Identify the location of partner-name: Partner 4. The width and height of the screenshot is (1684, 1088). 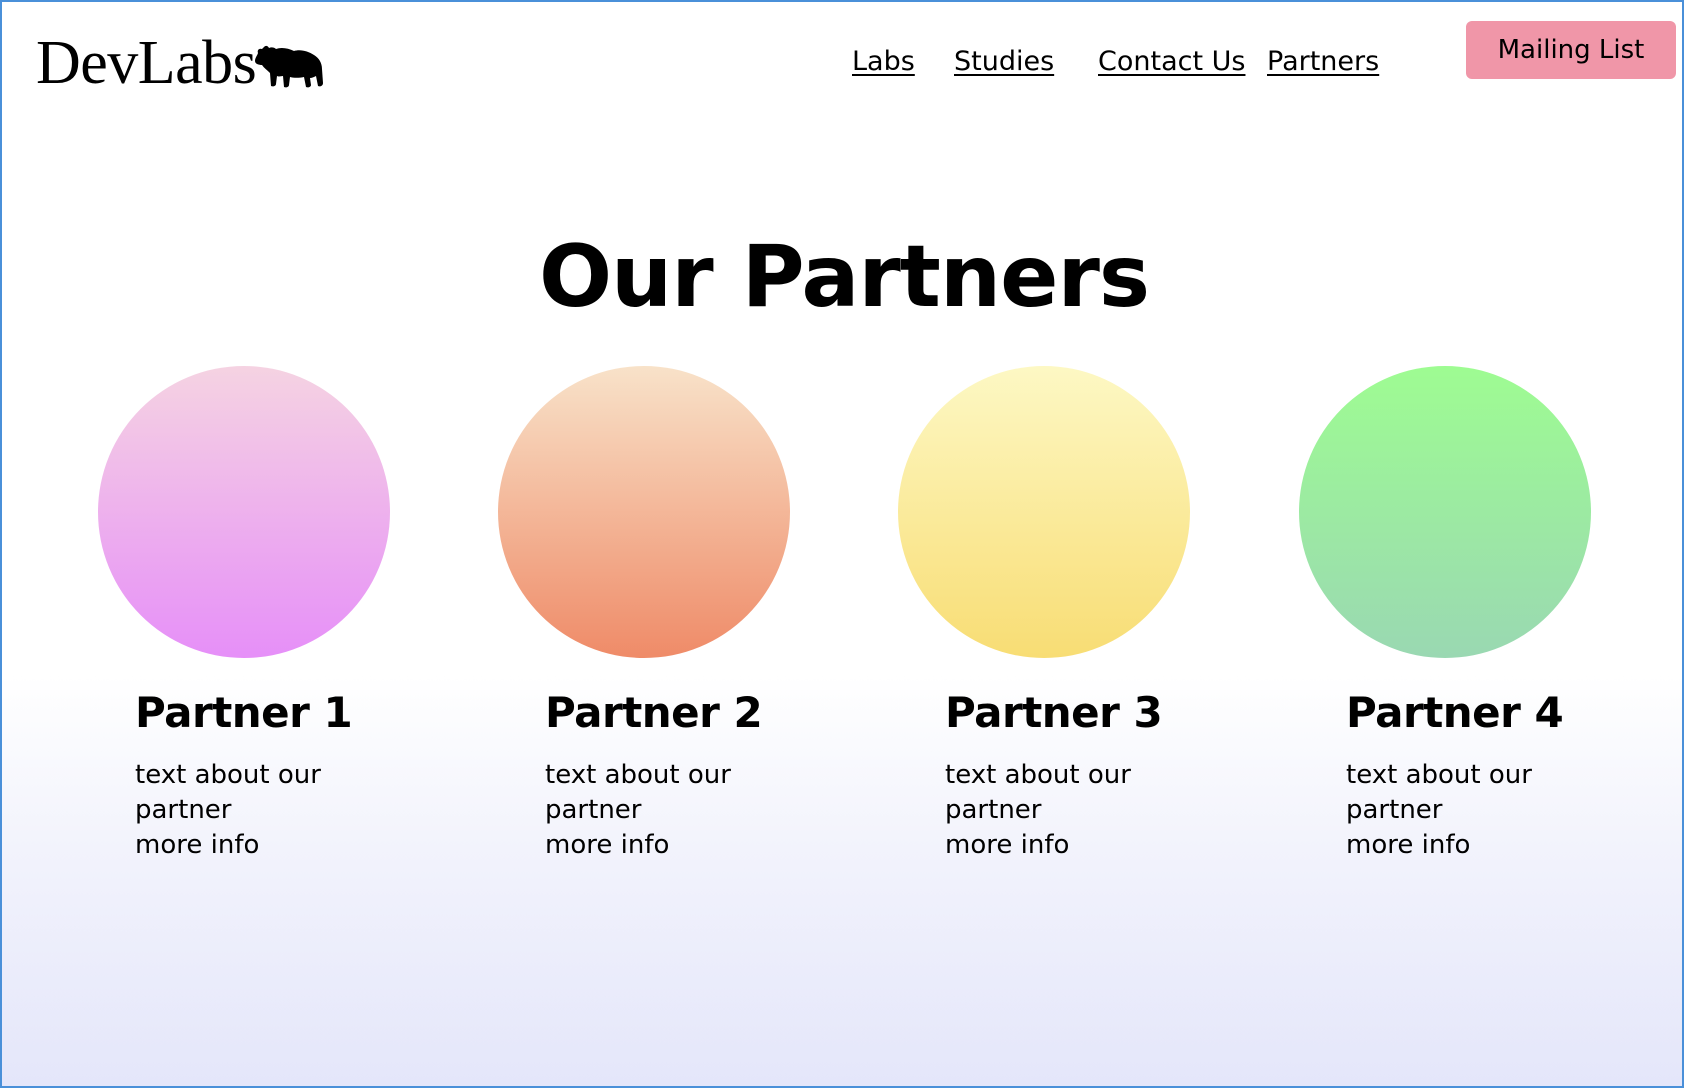
(1455, 712).